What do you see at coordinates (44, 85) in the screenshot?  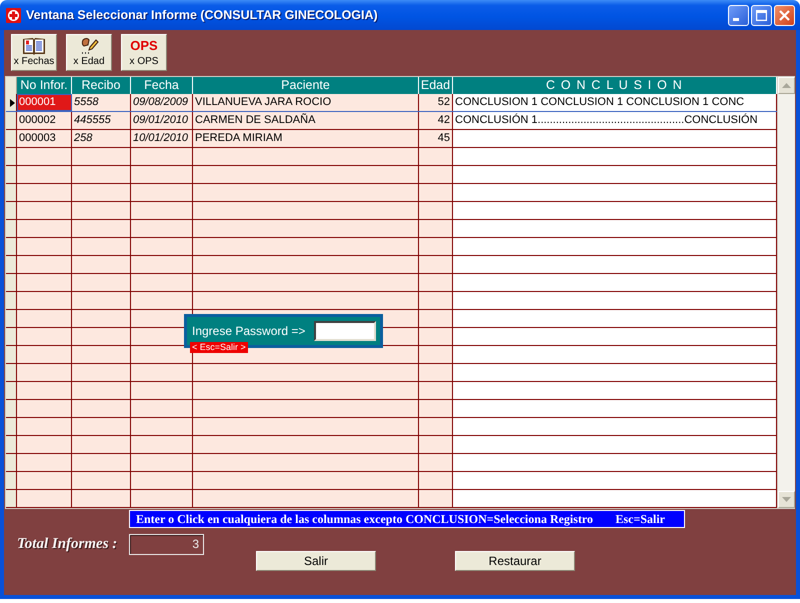 I see `column-header: No Infor.` at bounding box center [44, 85].